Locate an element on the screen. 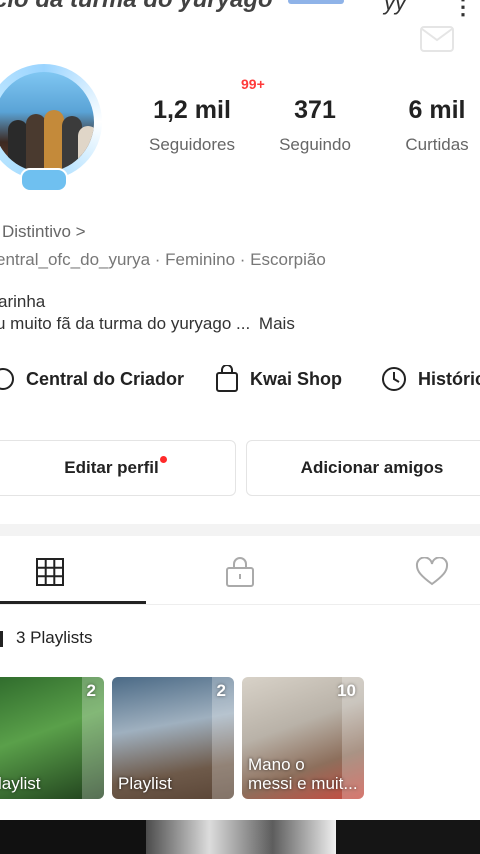  bio-text: u muito fã da turma do yuryago ... Mais is located at coordinates (147, 324).